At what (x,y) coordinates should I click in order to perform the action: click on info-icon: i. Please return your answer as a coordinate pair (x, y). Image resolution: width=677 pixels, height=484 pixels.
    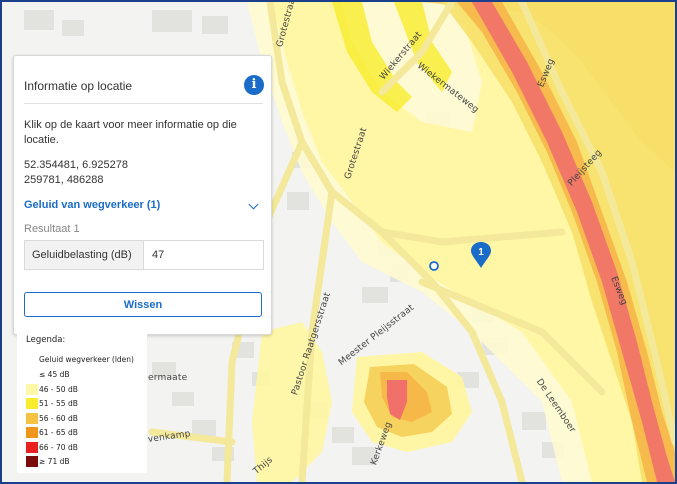
    Looking at the image, I should click on (254, 85).